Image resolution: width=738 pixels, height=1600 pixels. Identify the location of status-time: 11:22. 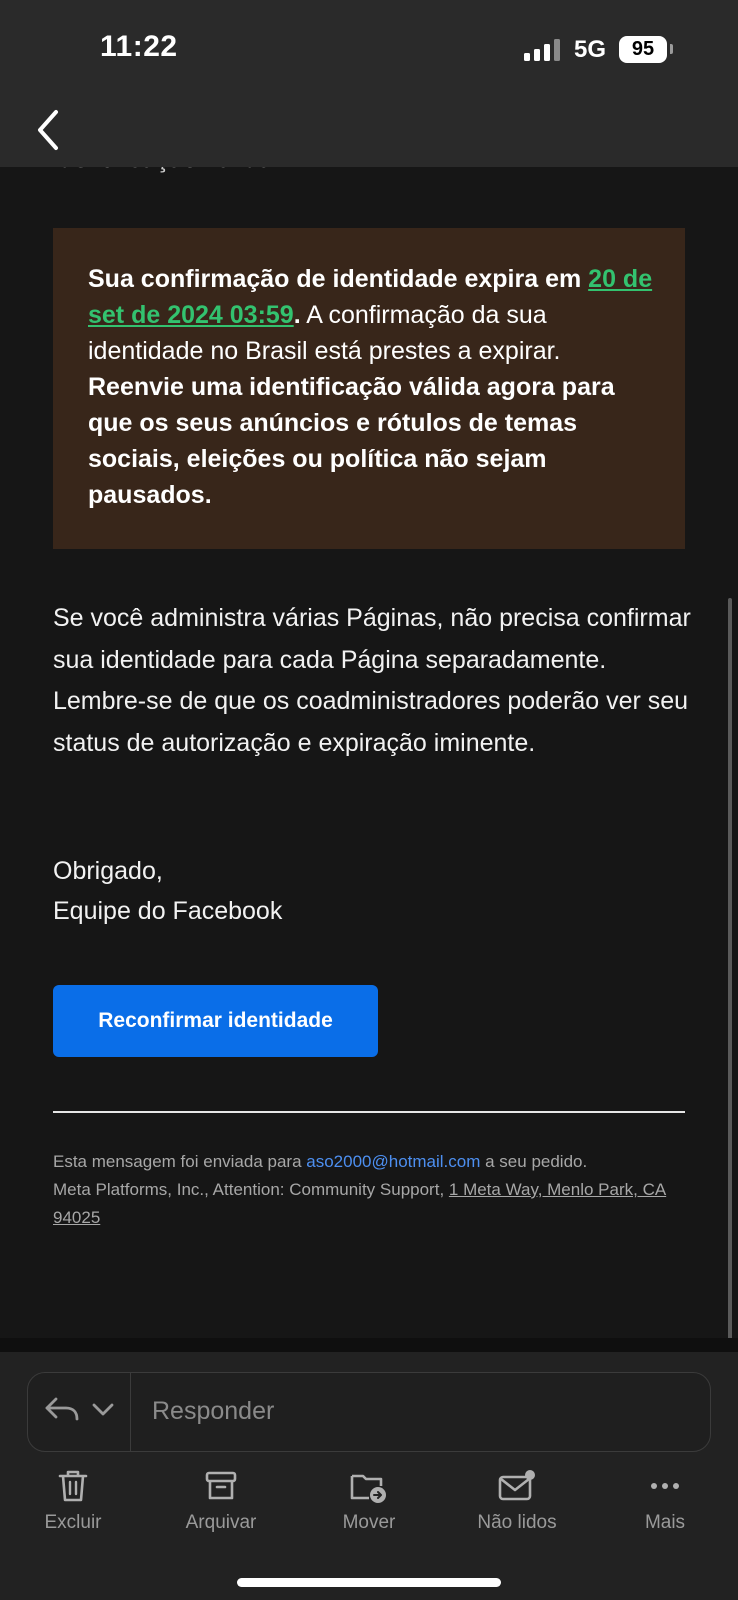
(139, 46).